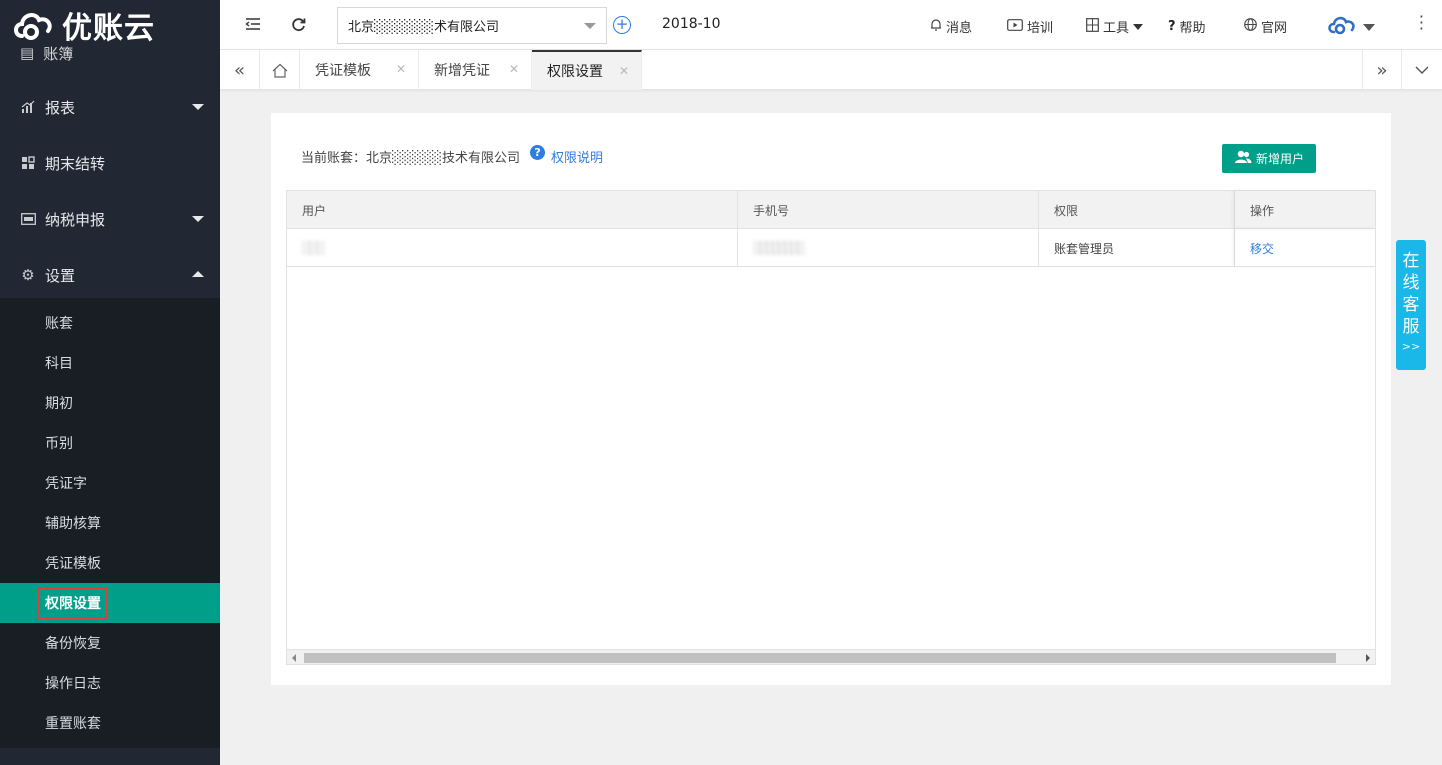  Describe the element at coordinates (1250, 26) in the screenshot. I see `globe-icon` at that location.